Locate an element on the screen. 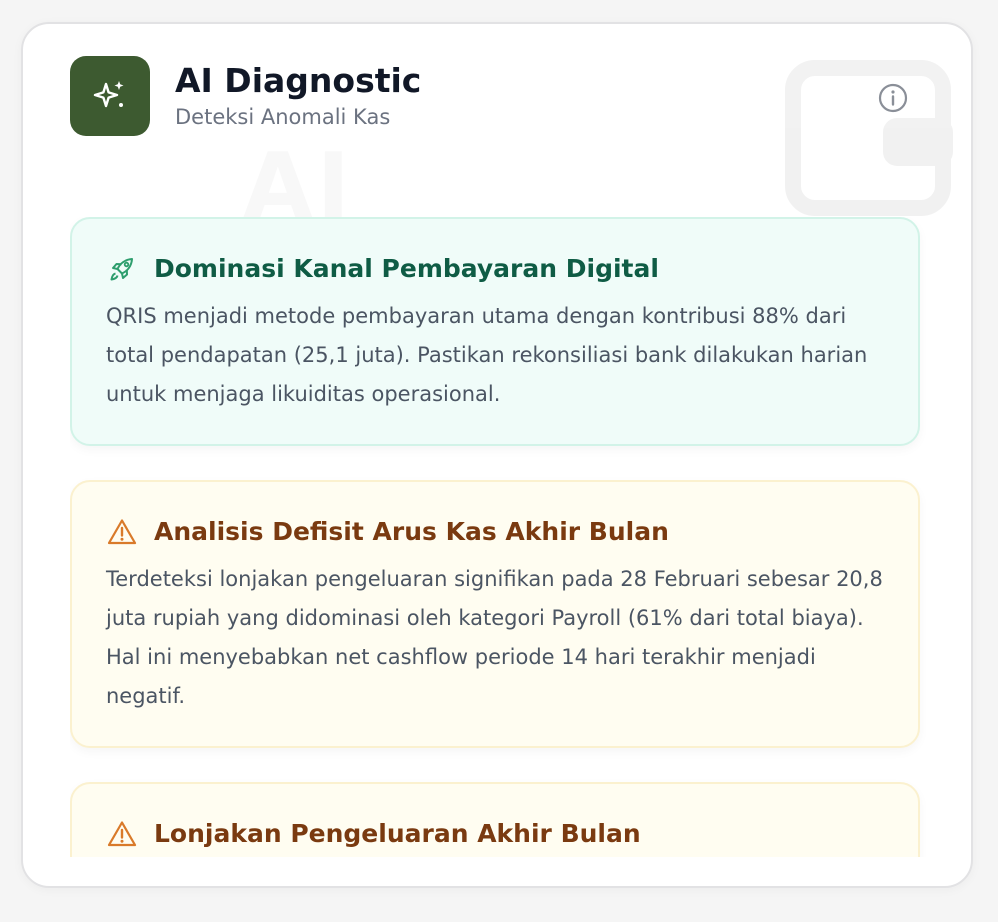 Image resolution: width=998 pixels, height=922 pixels. insight-title: Analisis Defisit Arus Kas Akhir Bulan is located at coordinates (411, 531).